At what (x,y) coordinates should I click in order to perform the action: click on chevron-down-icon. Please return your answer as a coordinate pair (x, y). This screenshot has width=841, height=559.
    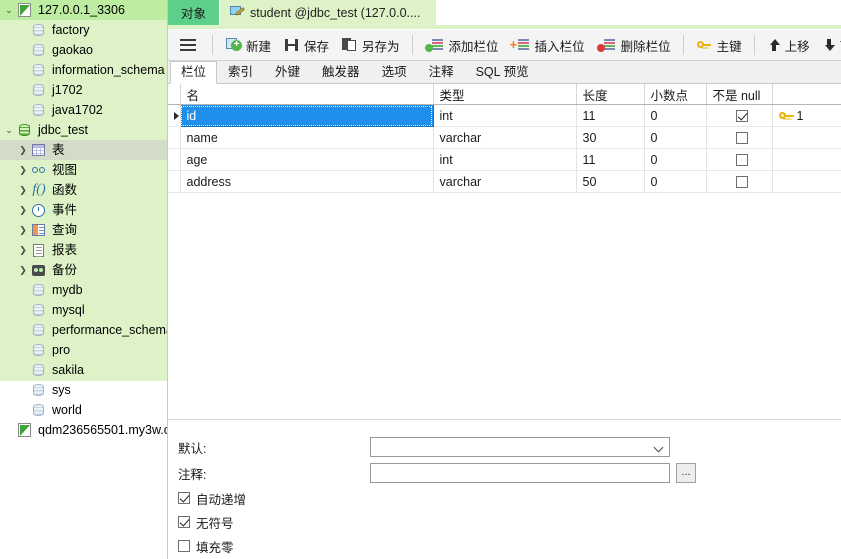
    Looking at the image, I should click on (658, 447).